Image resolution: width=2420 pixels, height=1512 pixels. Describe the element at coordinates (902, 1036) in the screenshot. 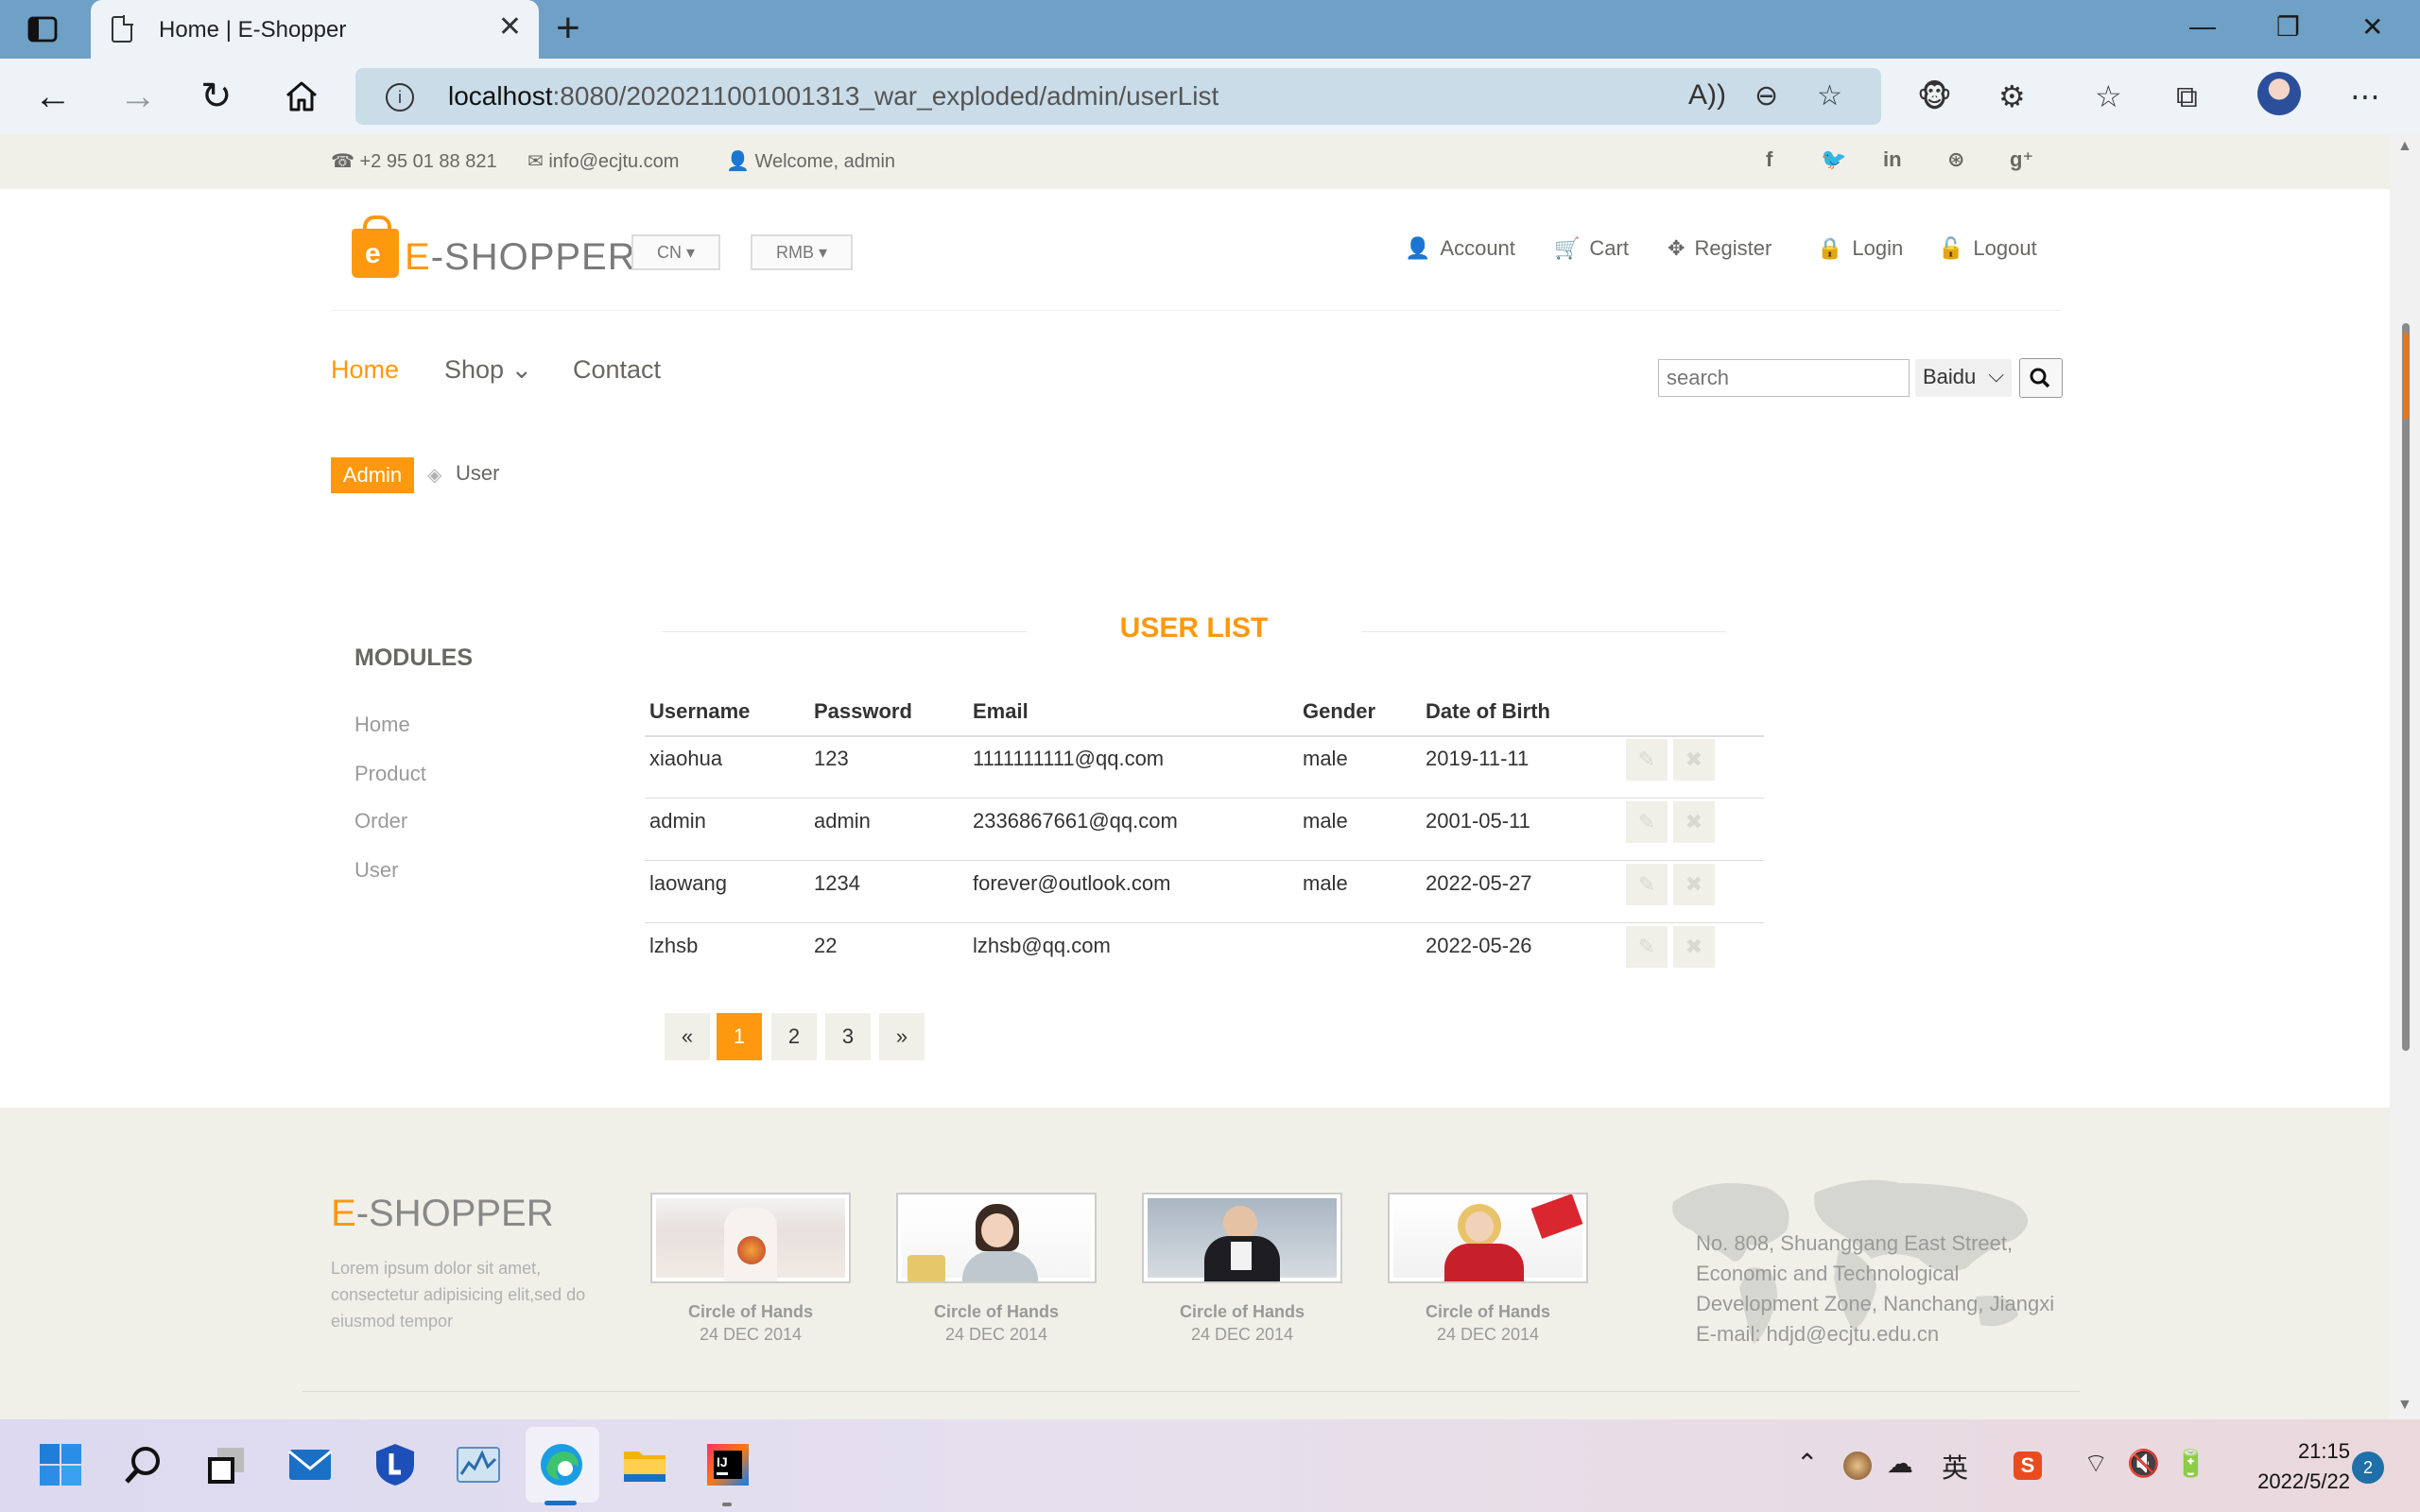

I see `page-next: »` at that location.